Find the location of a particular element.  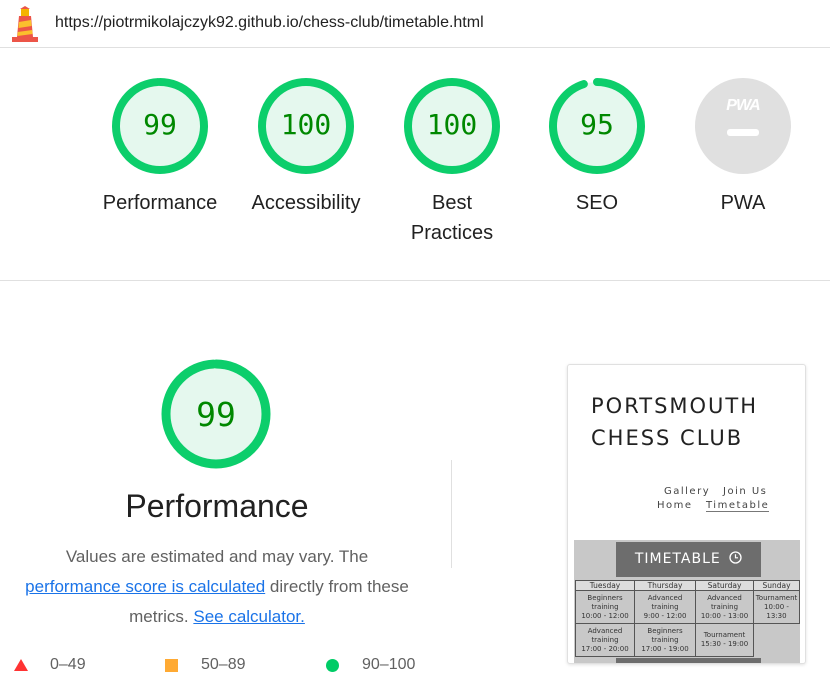

table-cell: Advanced training 10:00 - 13:00 is located at coordinates (724, 607).